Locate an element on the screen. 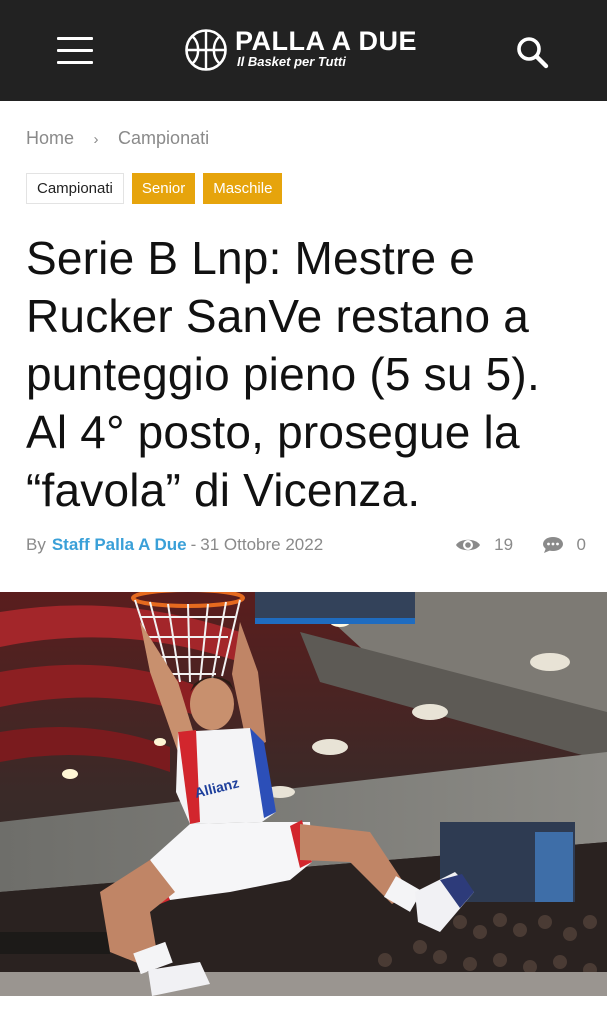 The width and height of the screenshot is (607, 1024). comments-count: 0 is located at coordinates (581, 544).